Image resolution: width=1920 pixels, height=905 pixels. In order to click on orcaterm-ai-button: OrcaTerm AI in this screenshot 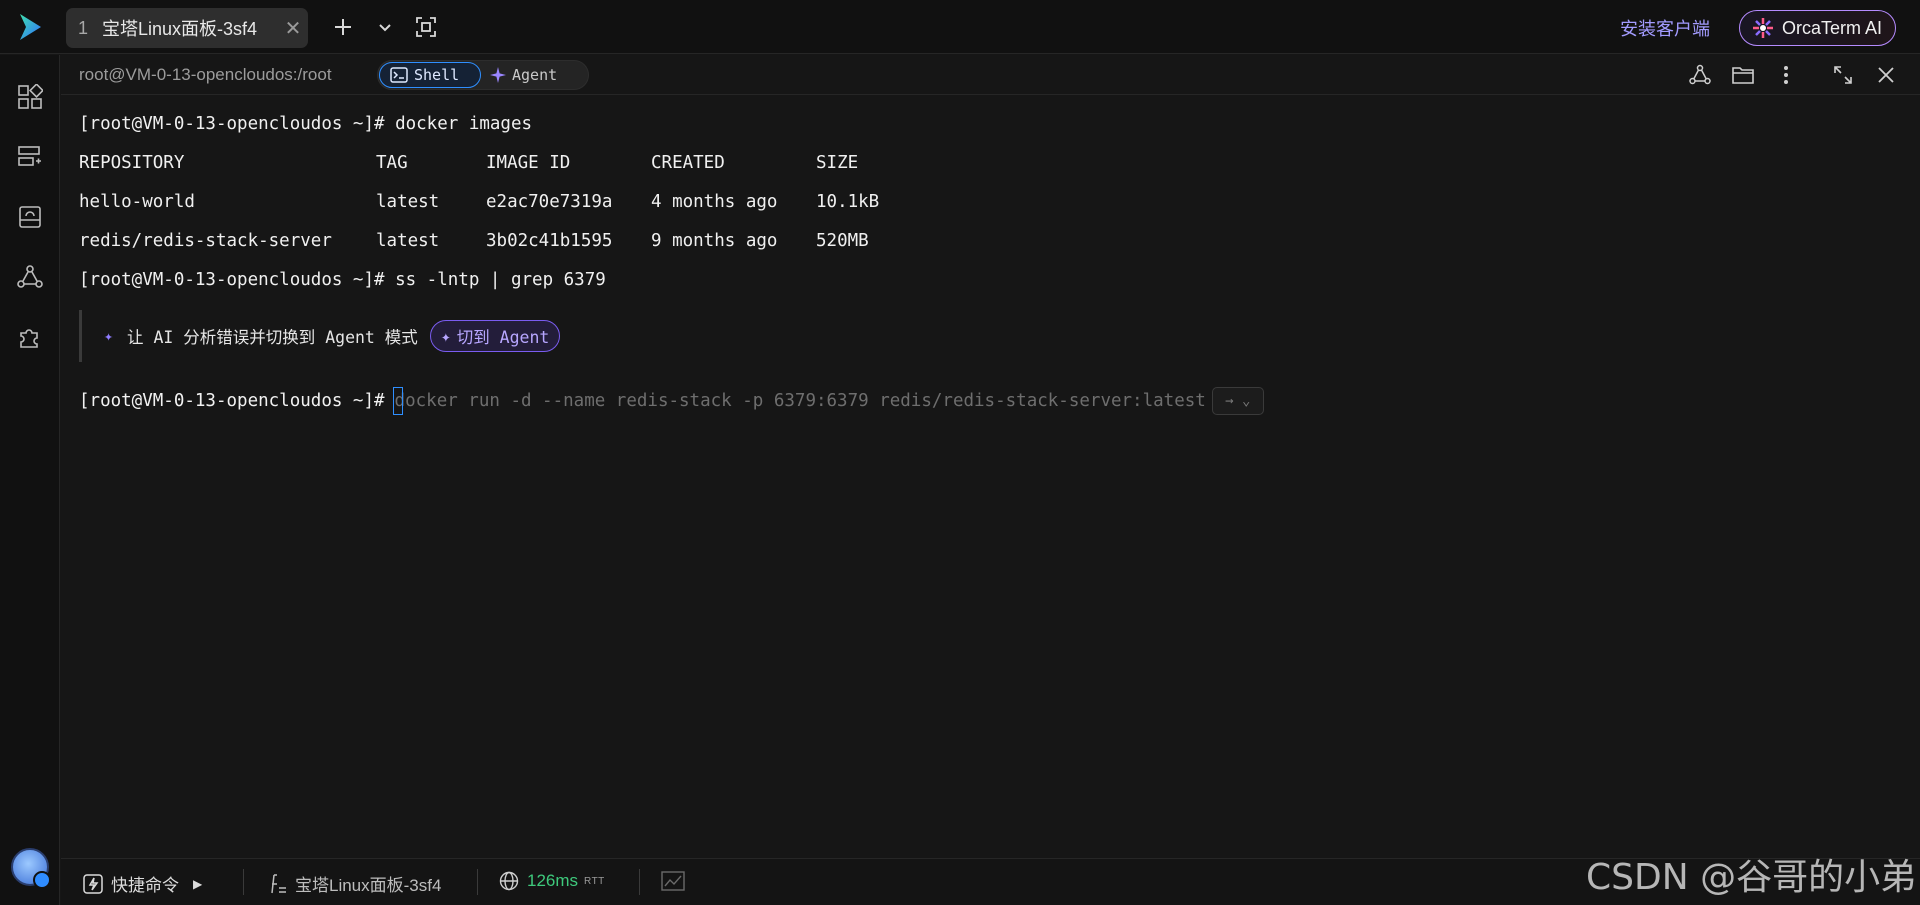, I will do `click(1817, 28)`.